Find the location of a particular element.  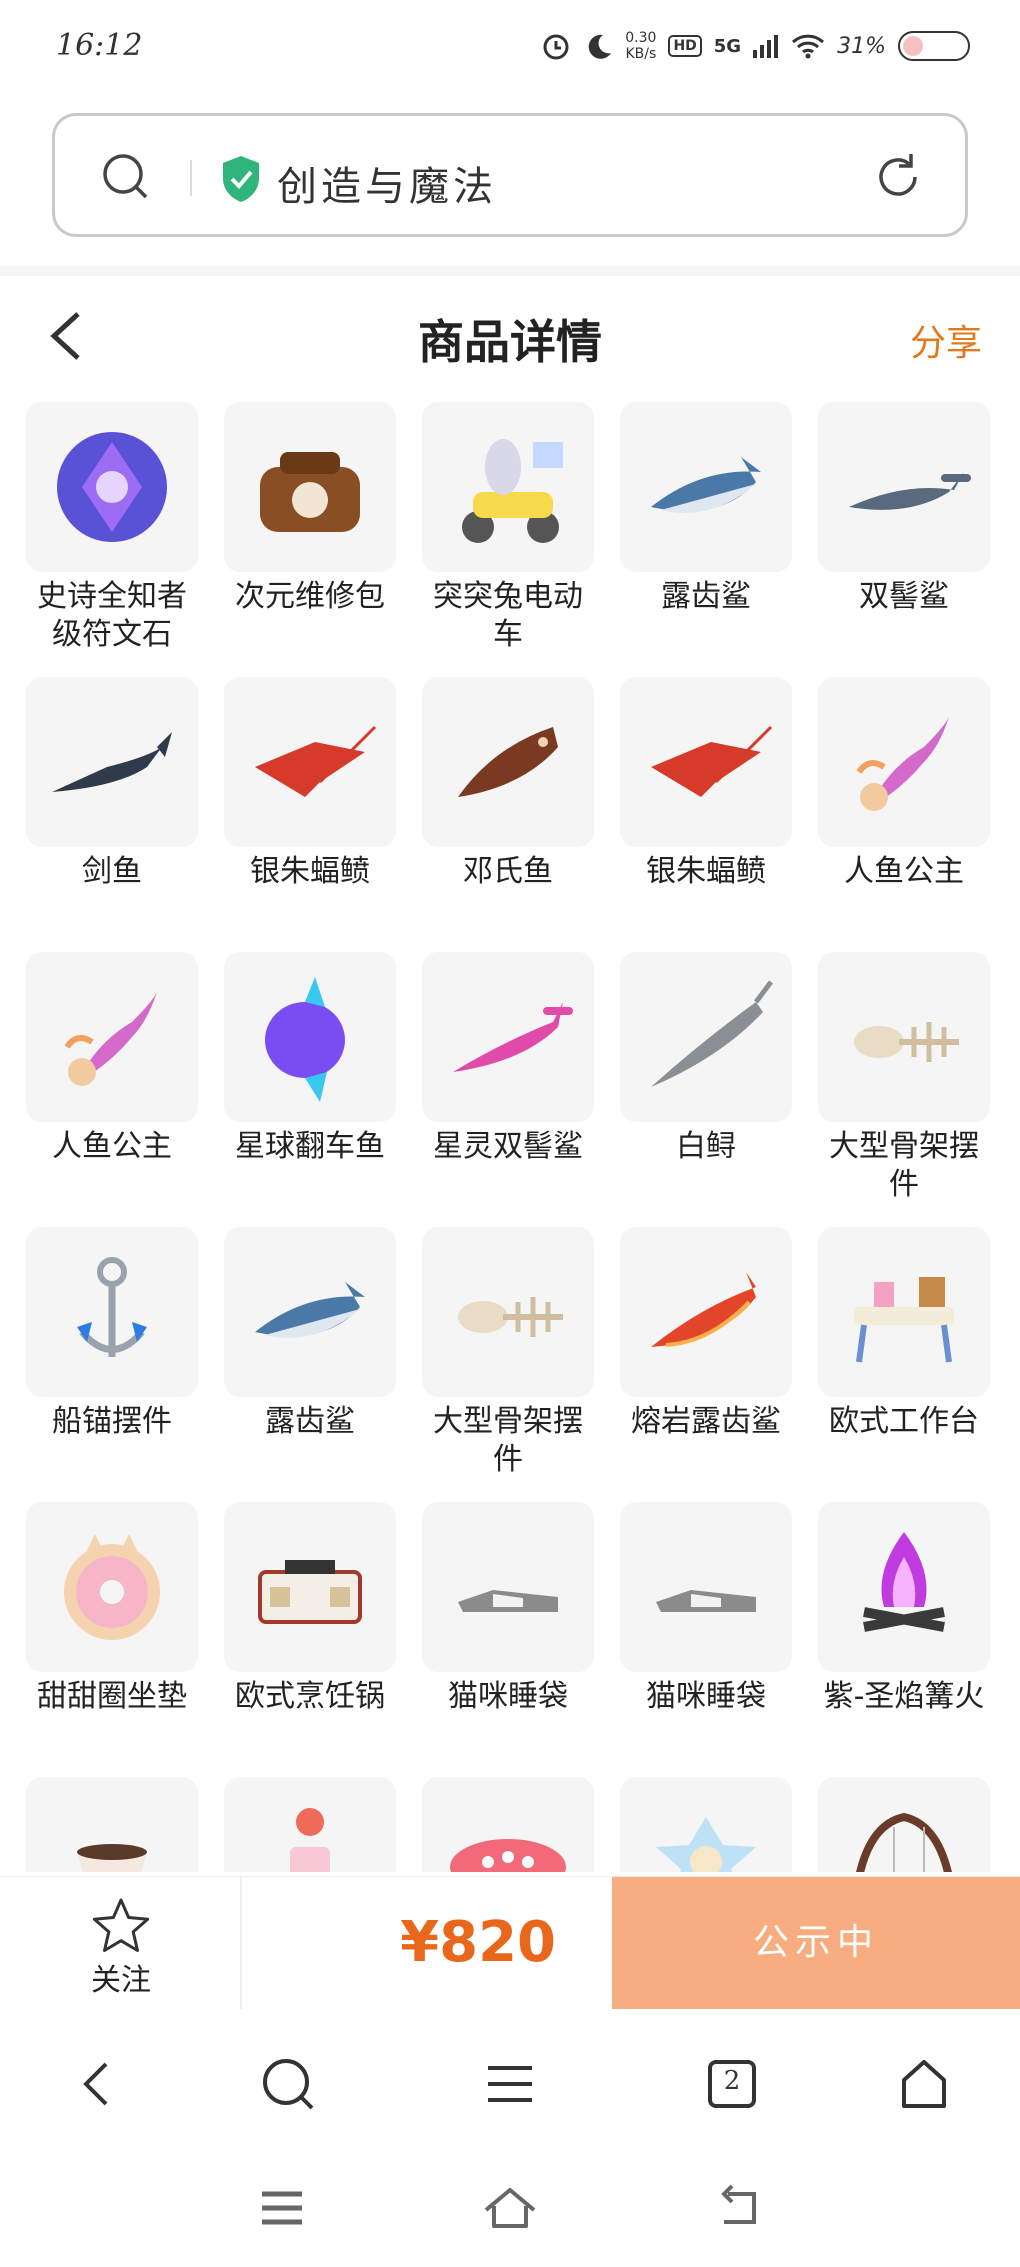

hammerhead-shark-image is located at coordinates (910, 491).